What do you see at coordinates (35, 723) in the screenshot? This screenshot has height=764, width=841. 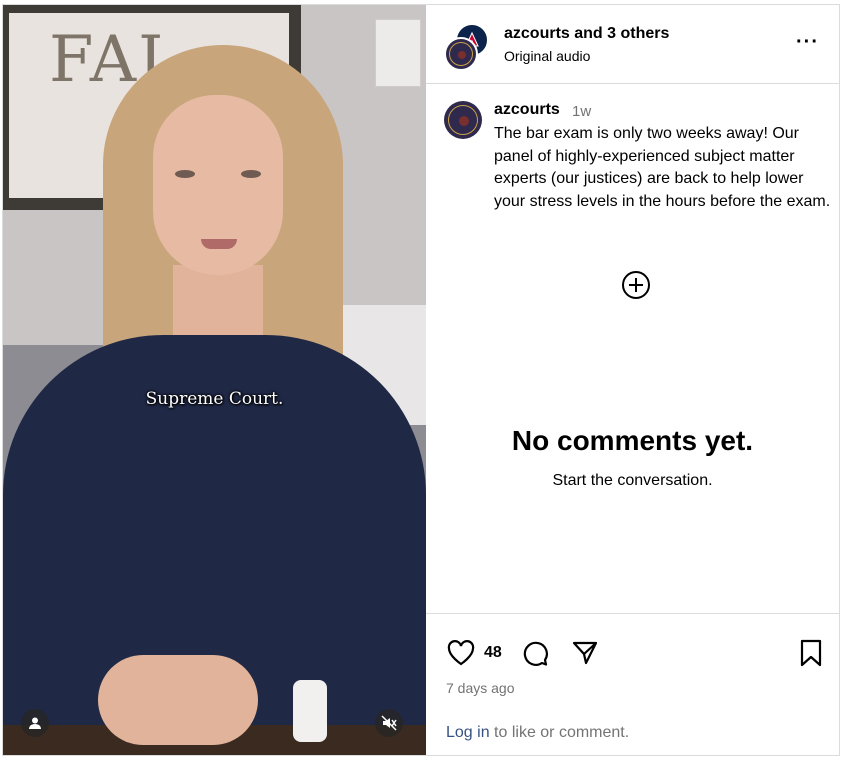 I see `user-tag-icon` at bounding box center [35, 723].